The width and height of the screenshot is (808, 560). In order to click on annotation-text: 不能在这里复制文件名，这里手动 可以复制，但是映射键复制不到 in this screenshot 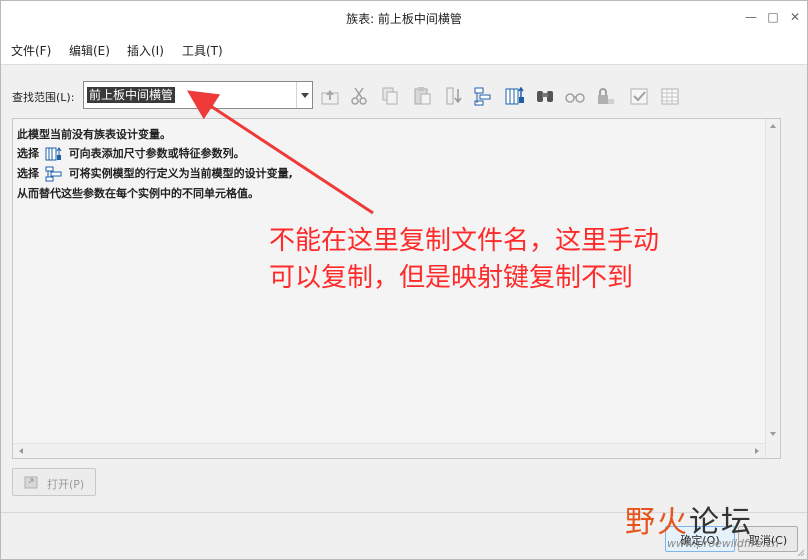, I will do `click(464, 260)`.